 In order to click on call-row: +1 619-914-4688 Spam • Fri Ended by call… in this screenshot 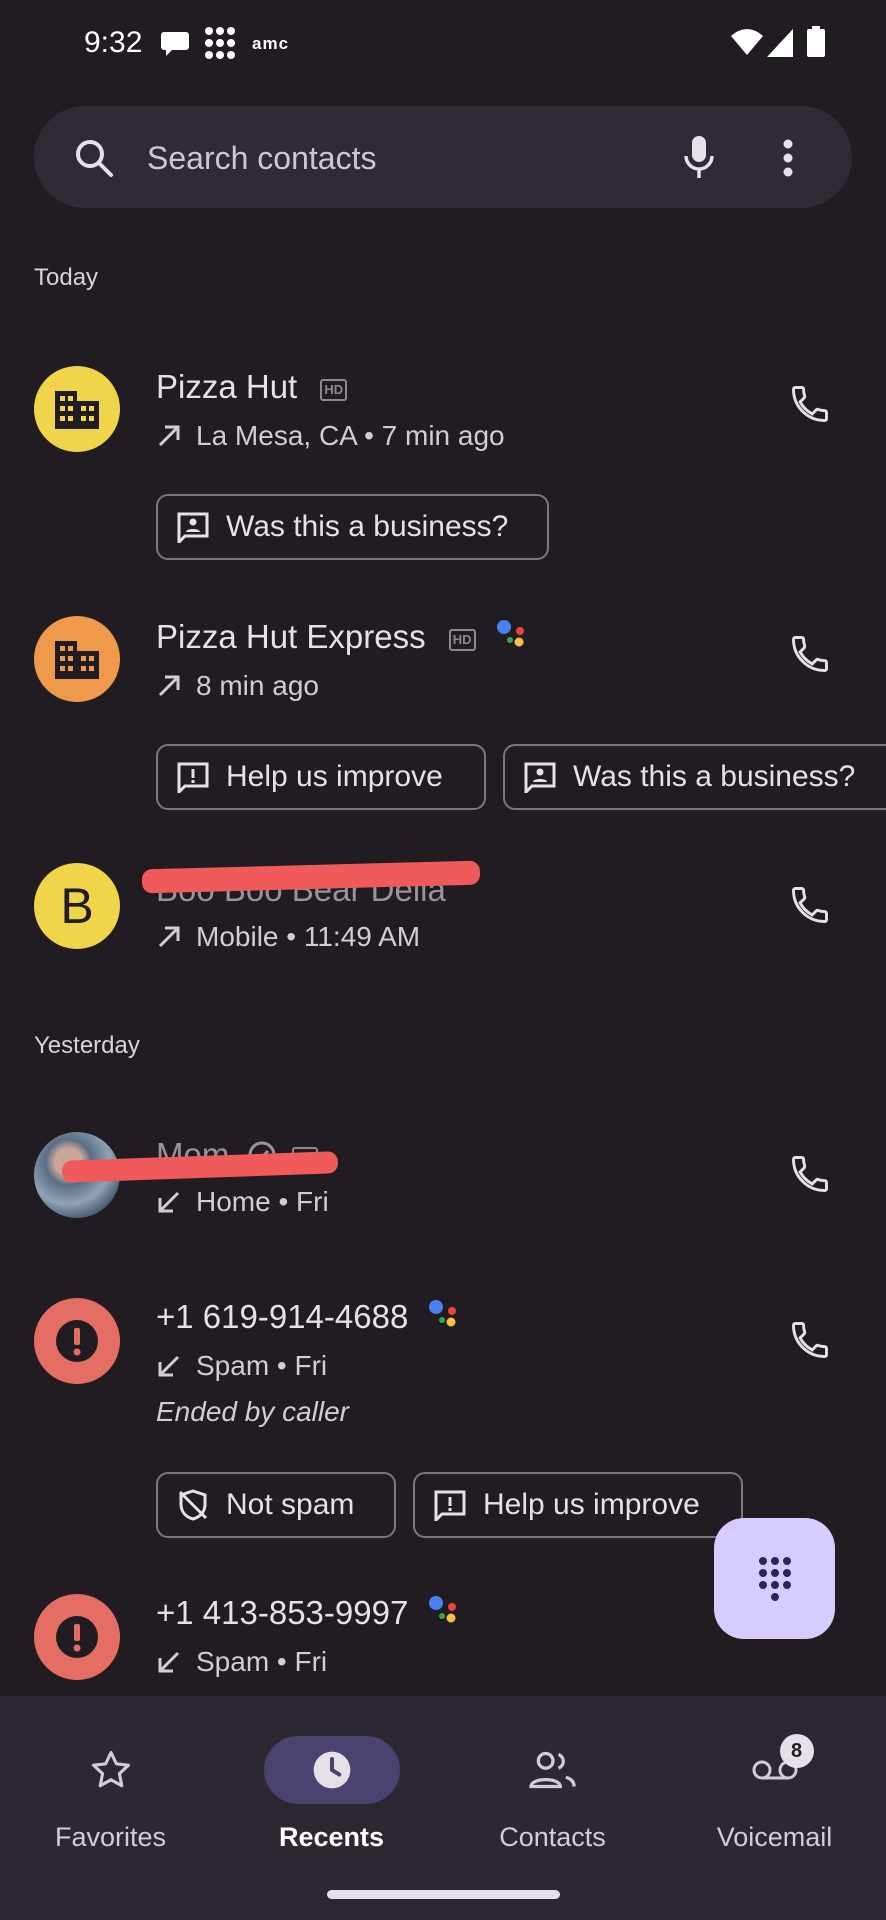, I will do `click(443, 1415)`.